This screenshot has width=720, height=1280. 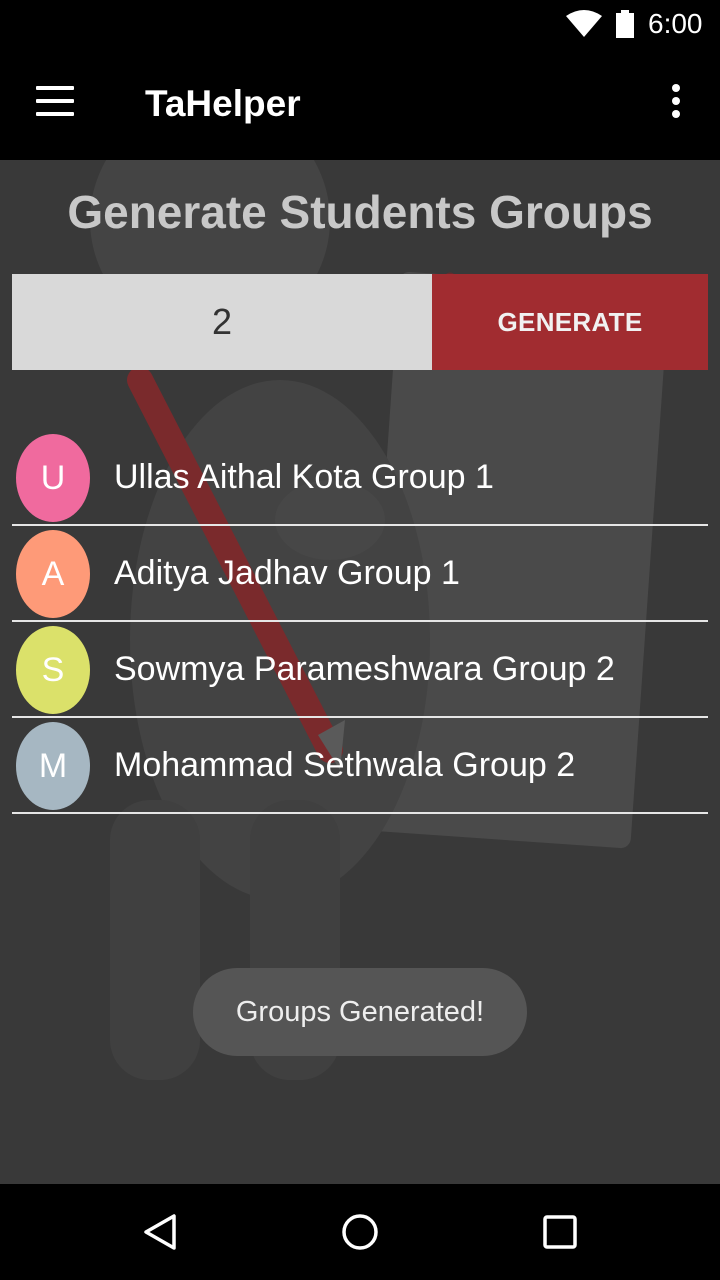 I want to click on list-item: S Sowmya Parameshwara Group 2, so click(x=360, y=670).